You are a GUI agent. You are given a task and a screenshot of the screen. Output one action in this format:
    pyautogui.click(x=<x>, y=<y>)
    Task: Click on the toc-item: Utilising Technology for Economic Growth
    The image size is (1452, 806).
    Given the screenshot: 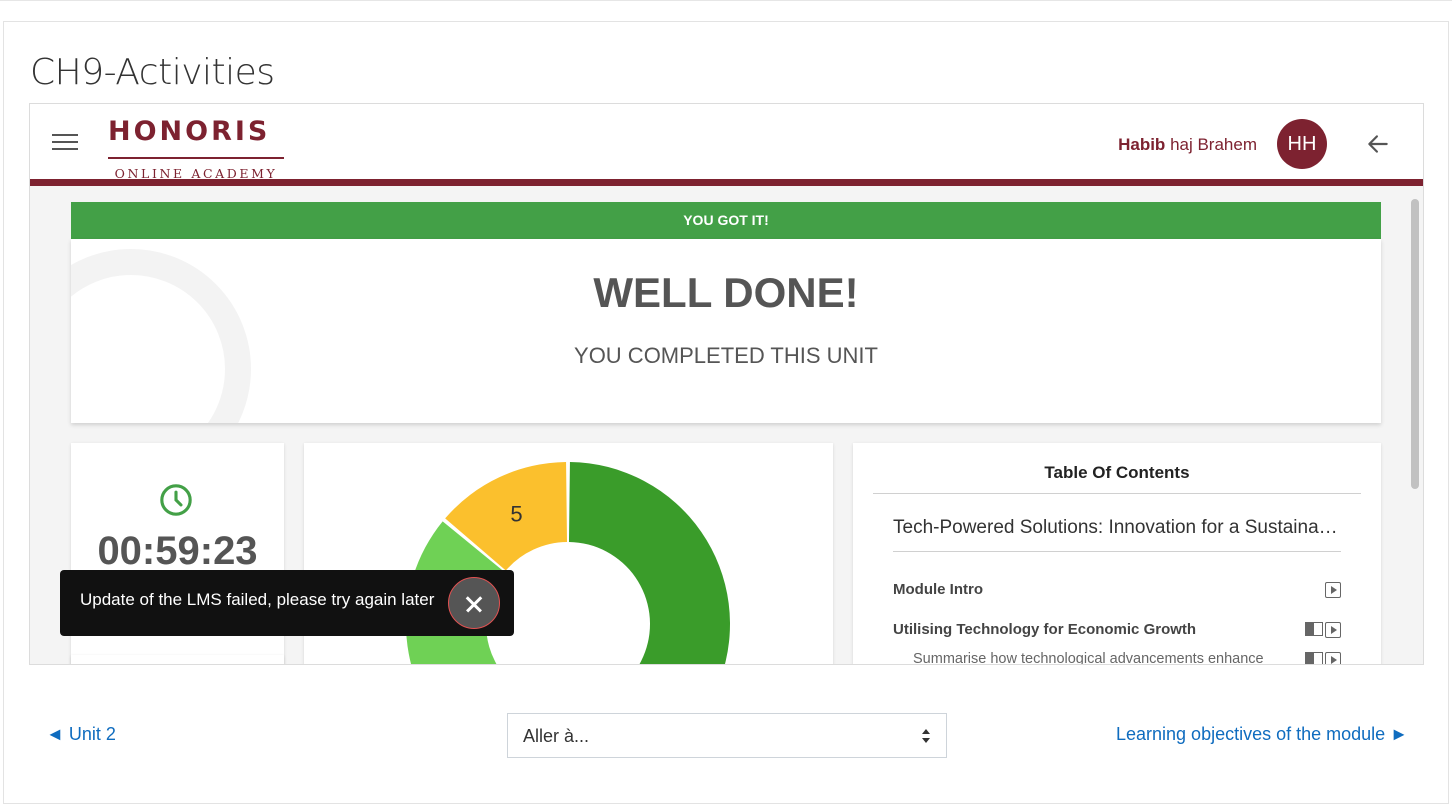 What is the action you would take?
    pyautogui.click(x=1117, y=631)
    